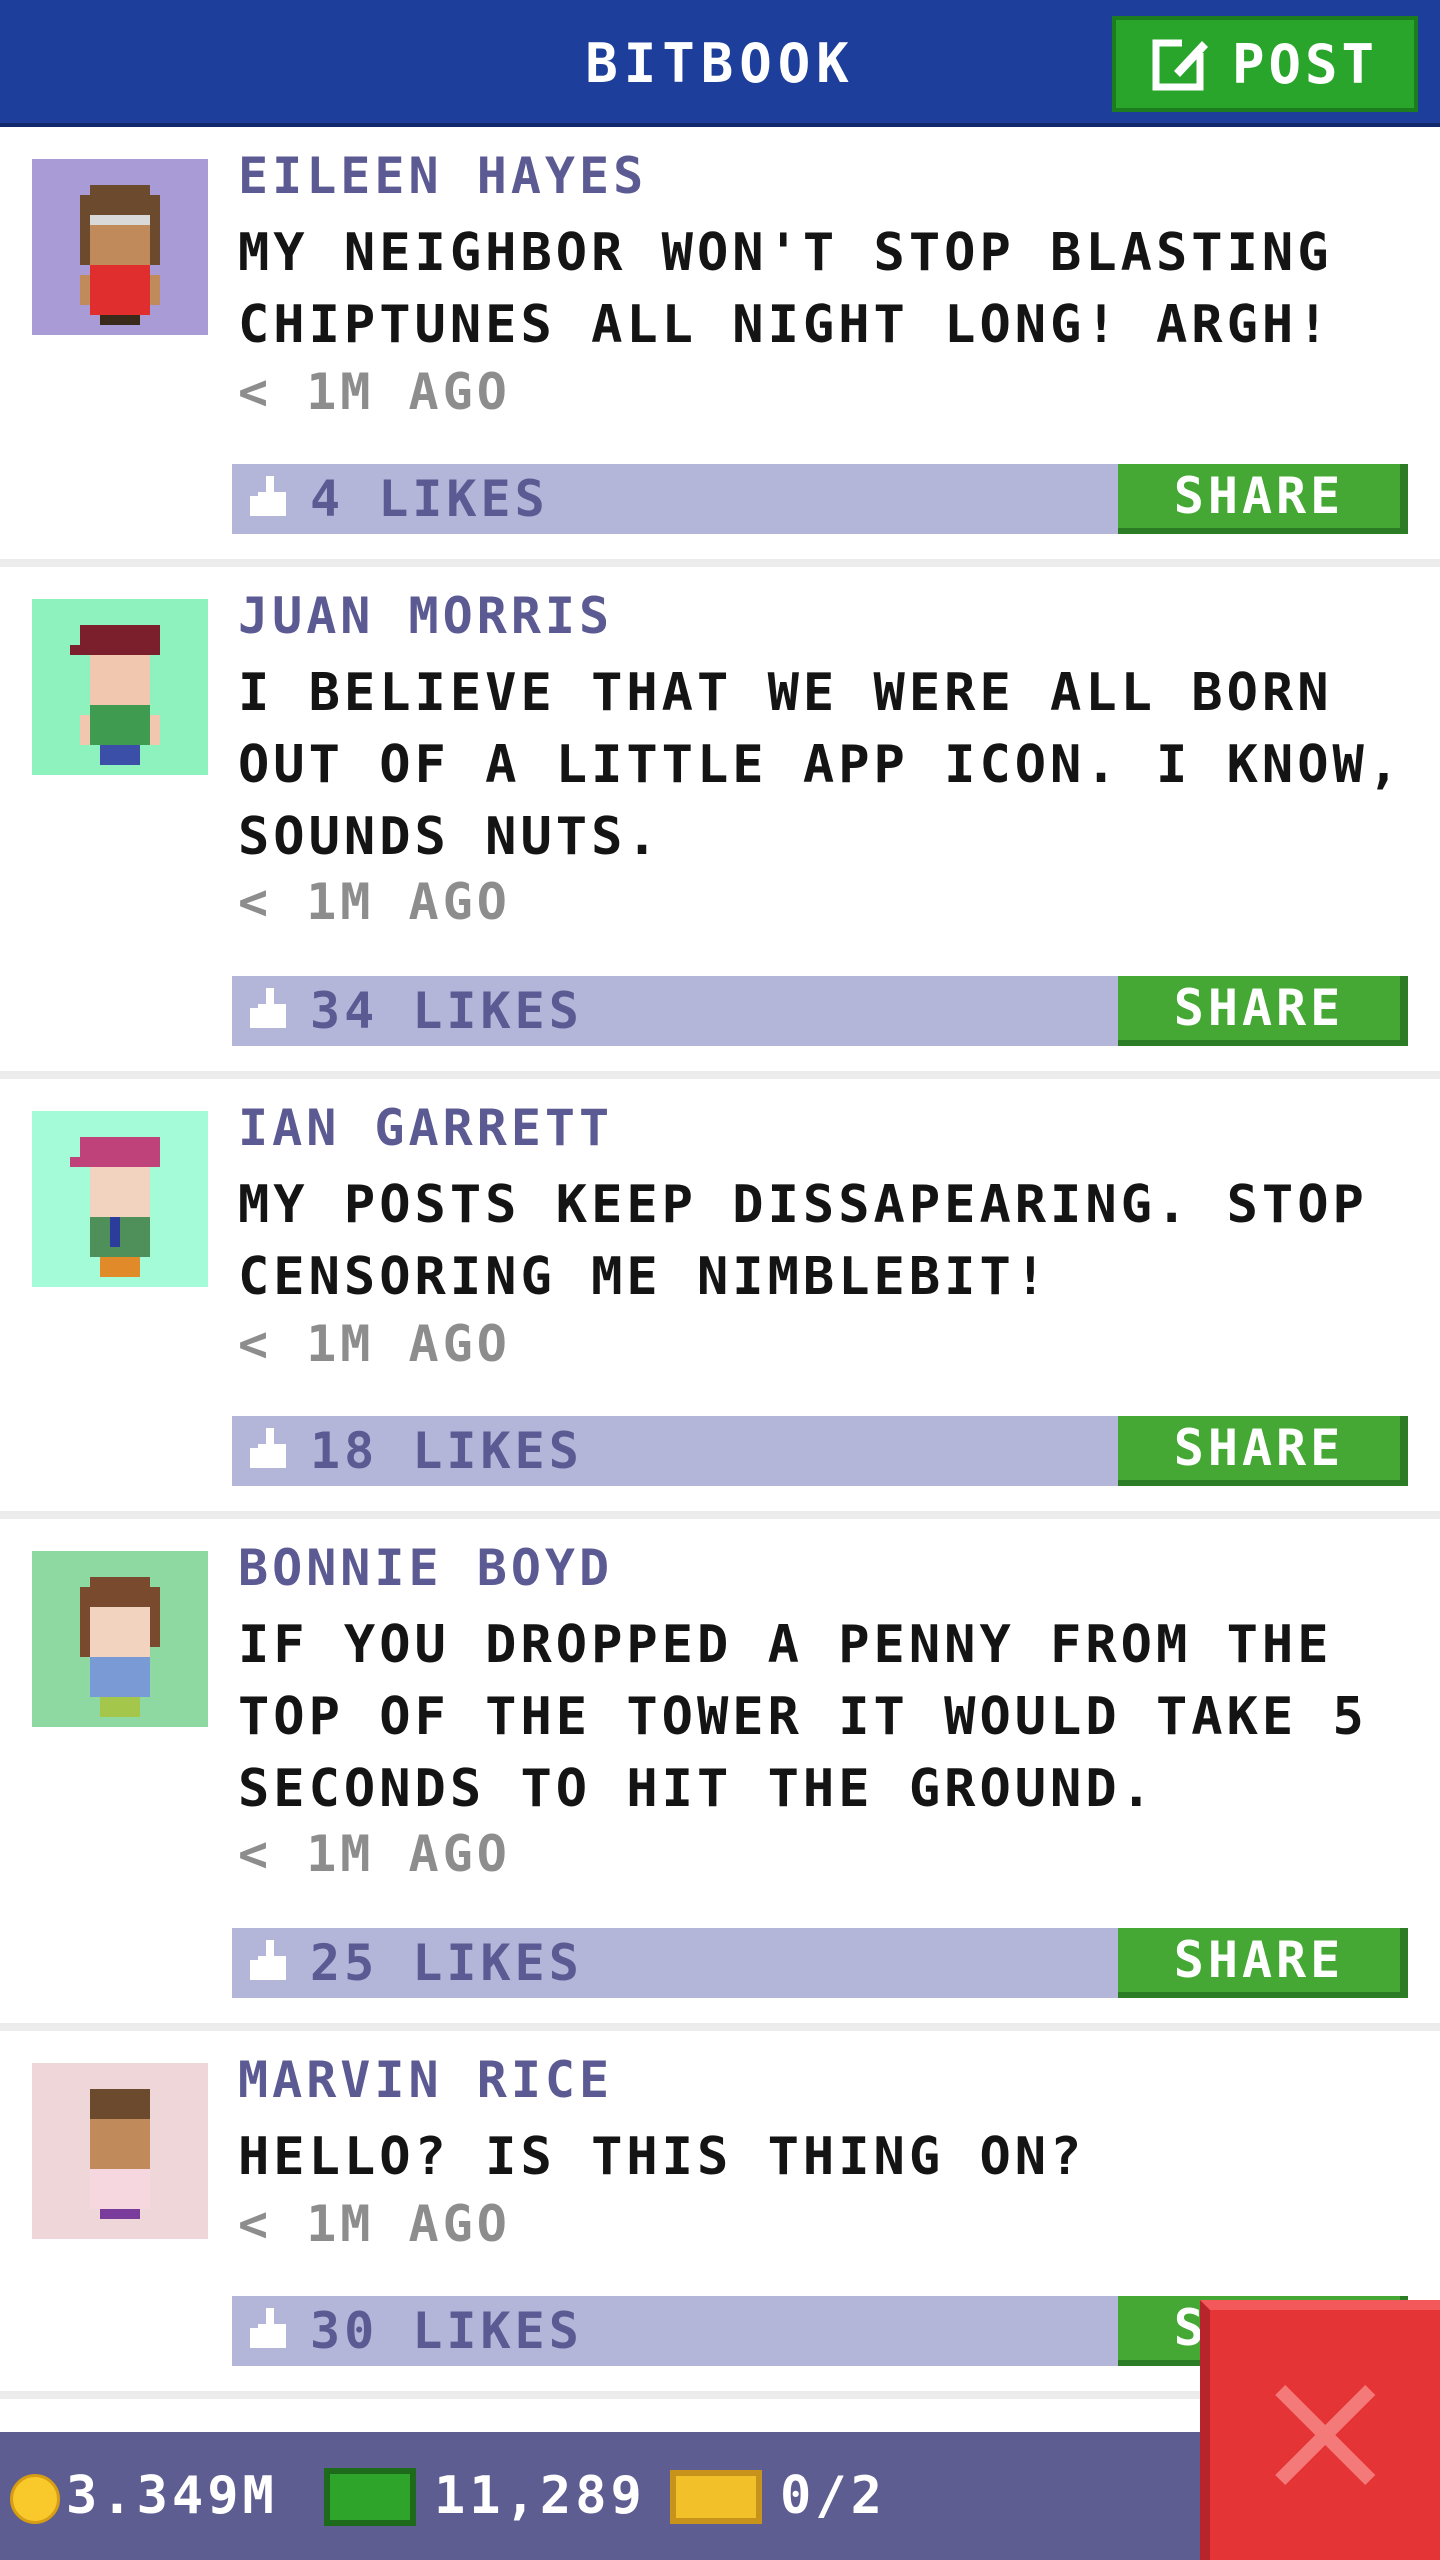 This screenshot has width=1440, height=2560. What do you see at coordinates (820, 1011) in the screenshot?
I see `like-bar: 34 LIKES SHARE` at bounding box center [820, 1011].